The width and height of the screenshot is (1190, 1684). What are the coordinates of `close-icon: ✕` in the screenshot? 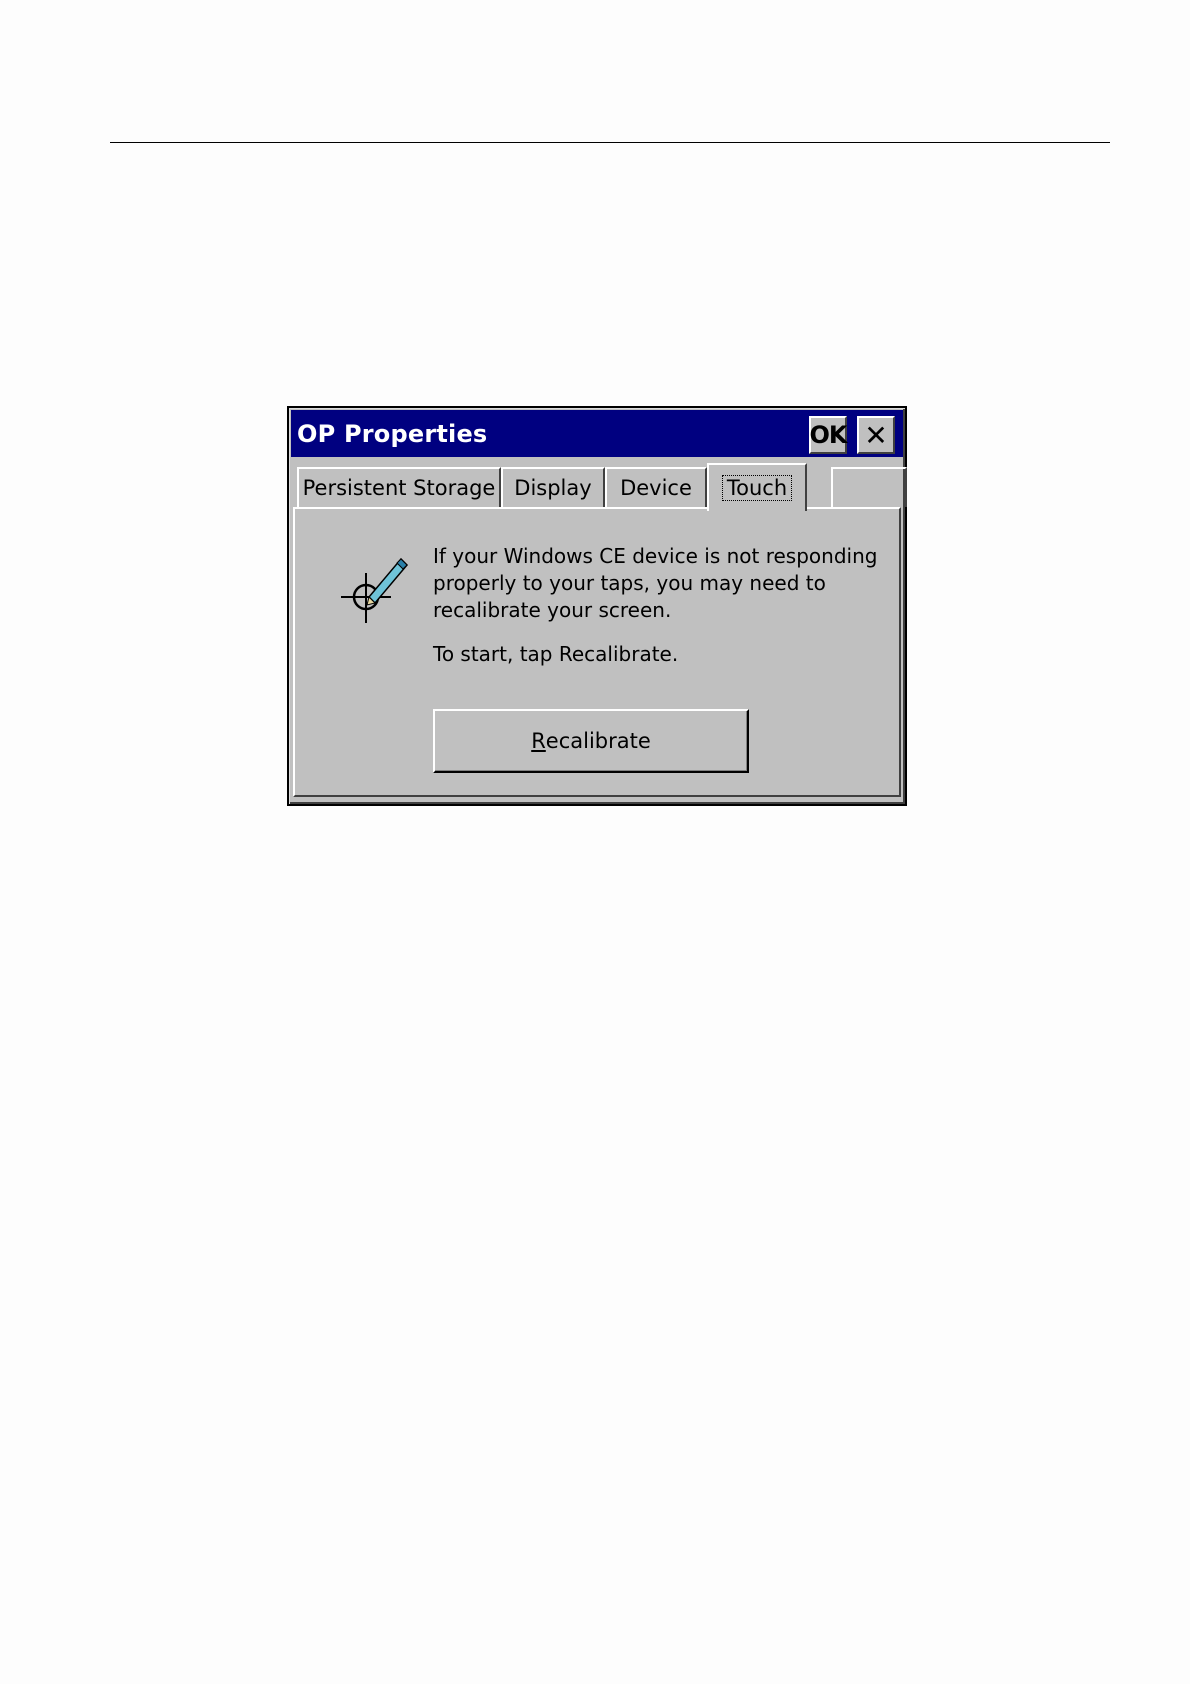 It's located at (876, 435).